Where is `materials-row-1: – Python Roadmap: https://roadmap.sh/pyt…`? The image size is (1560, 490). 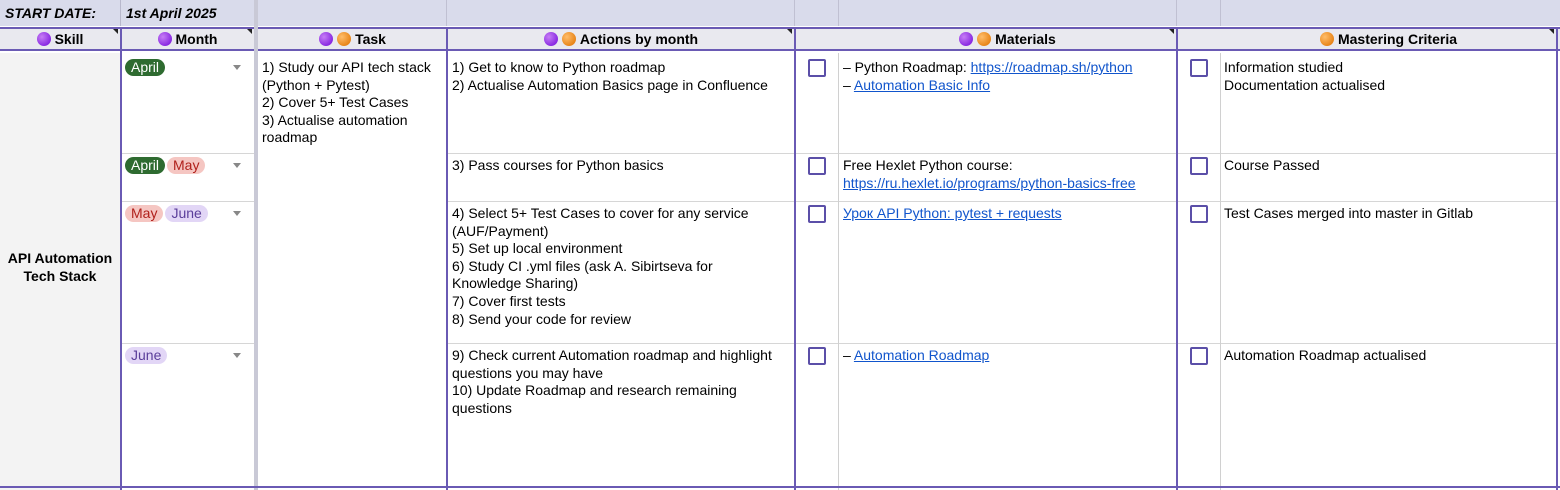
materials-row-1: – Python Roadmap: https://roadmap.sh/pyt… is located at coordinates (1008, 76).